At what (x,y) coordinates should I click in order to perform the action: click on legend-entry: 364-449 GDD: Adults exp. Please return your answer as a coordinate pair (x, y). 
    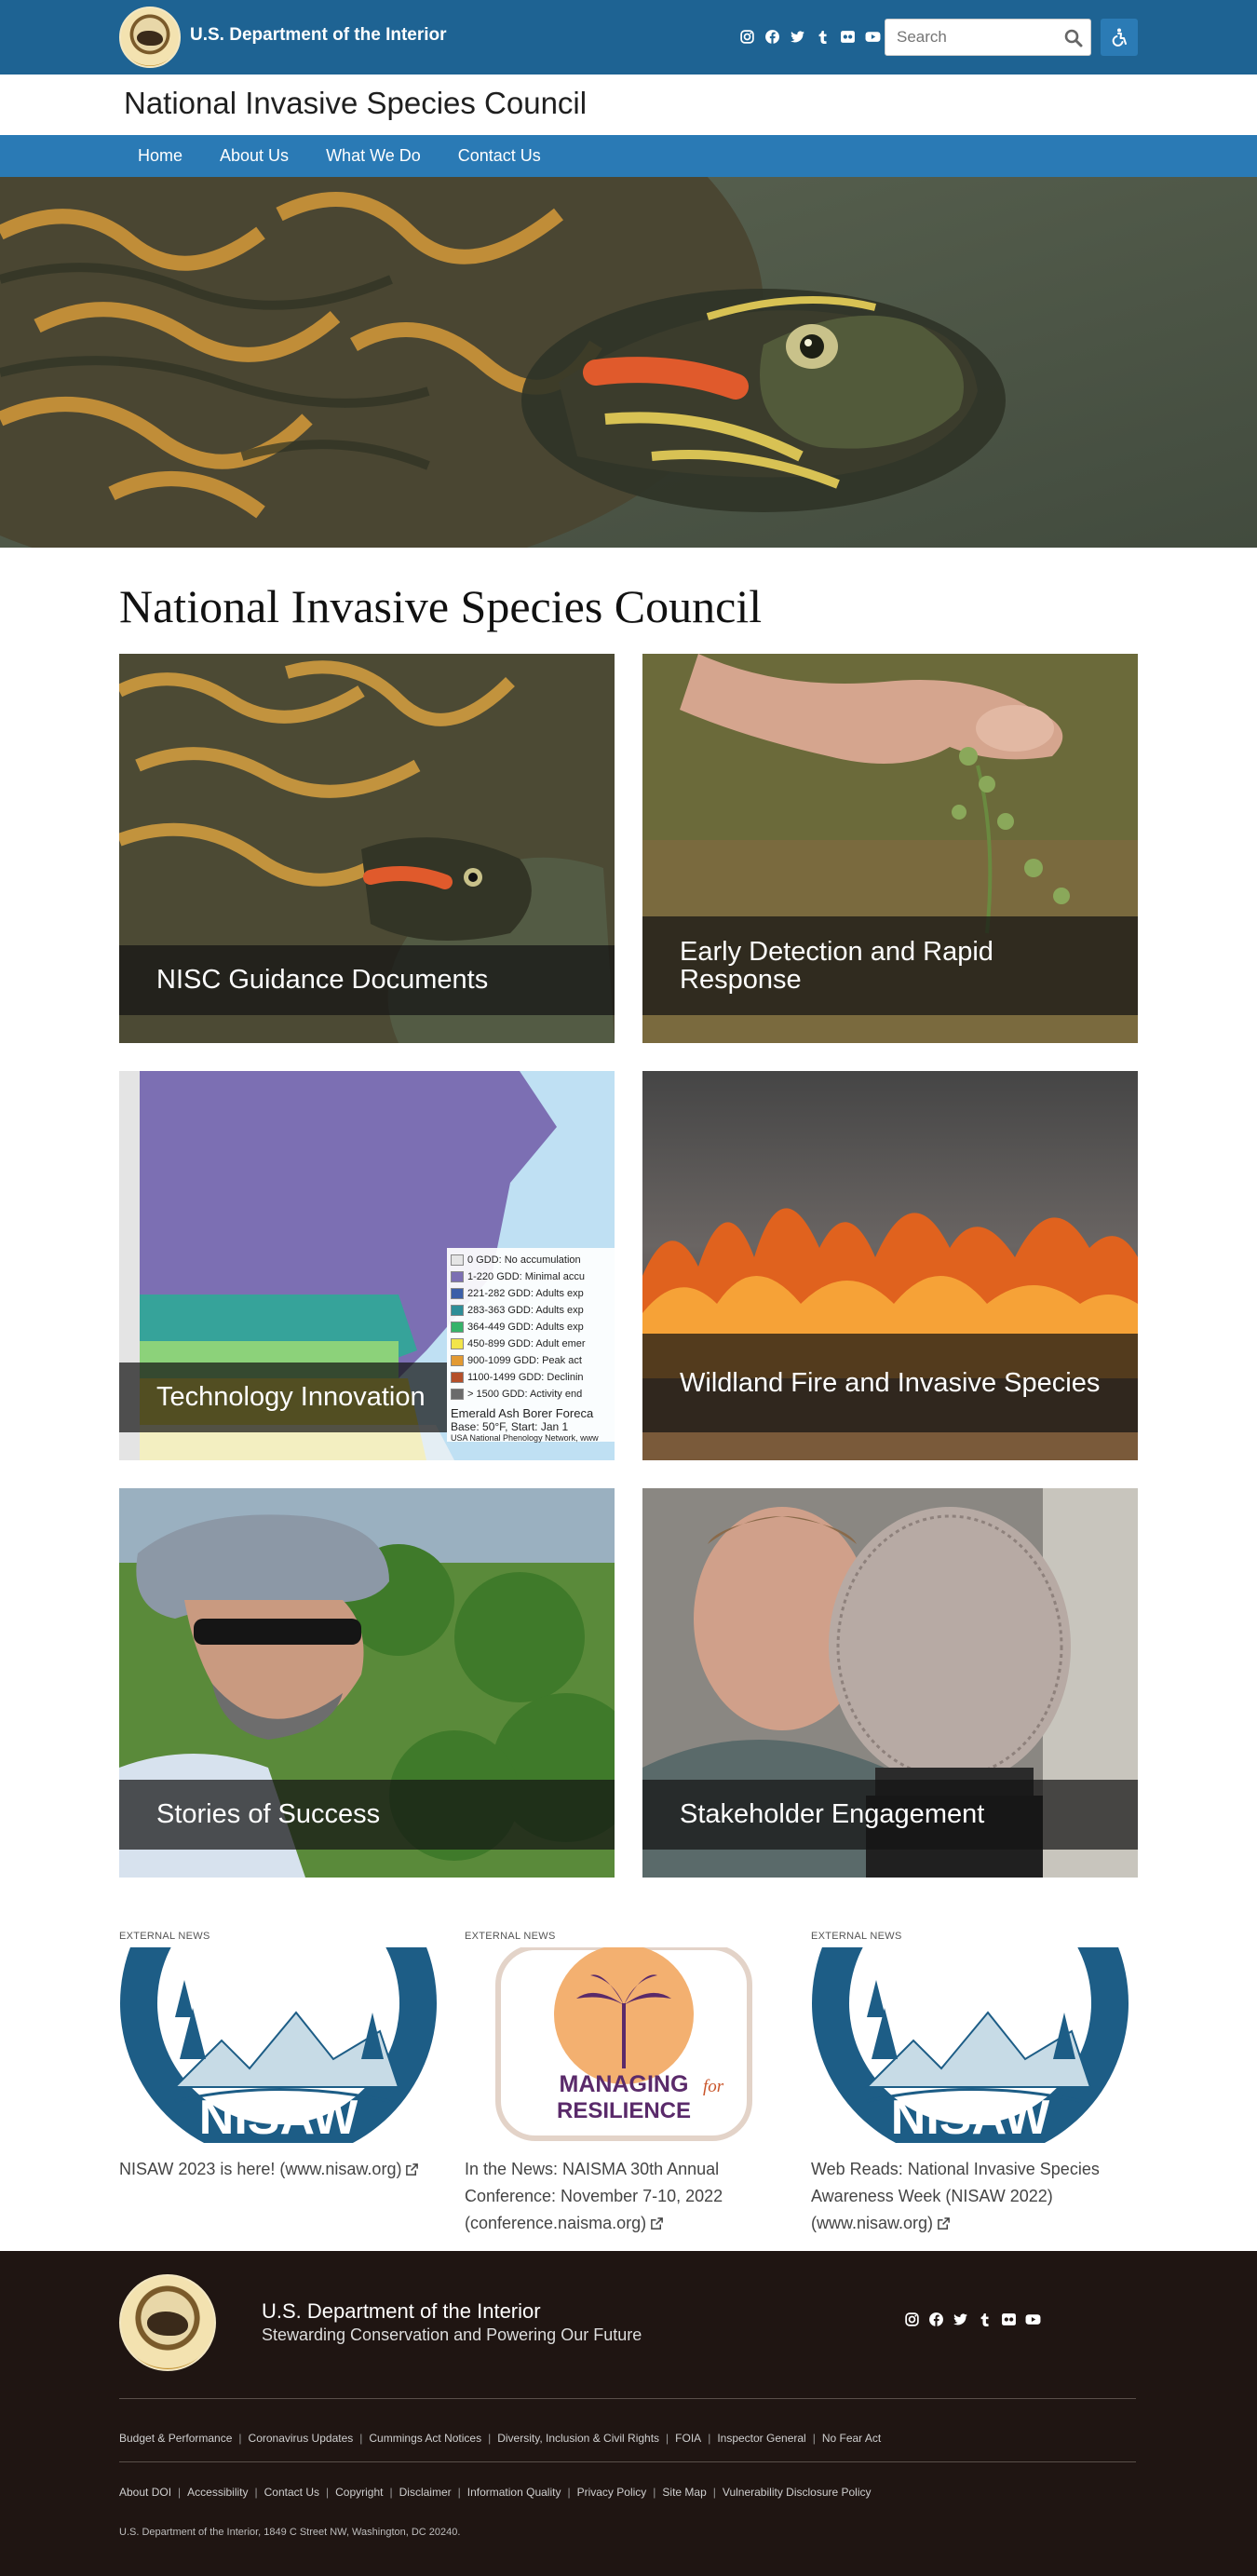
    Looking at the image, I should click on (525, 1327).